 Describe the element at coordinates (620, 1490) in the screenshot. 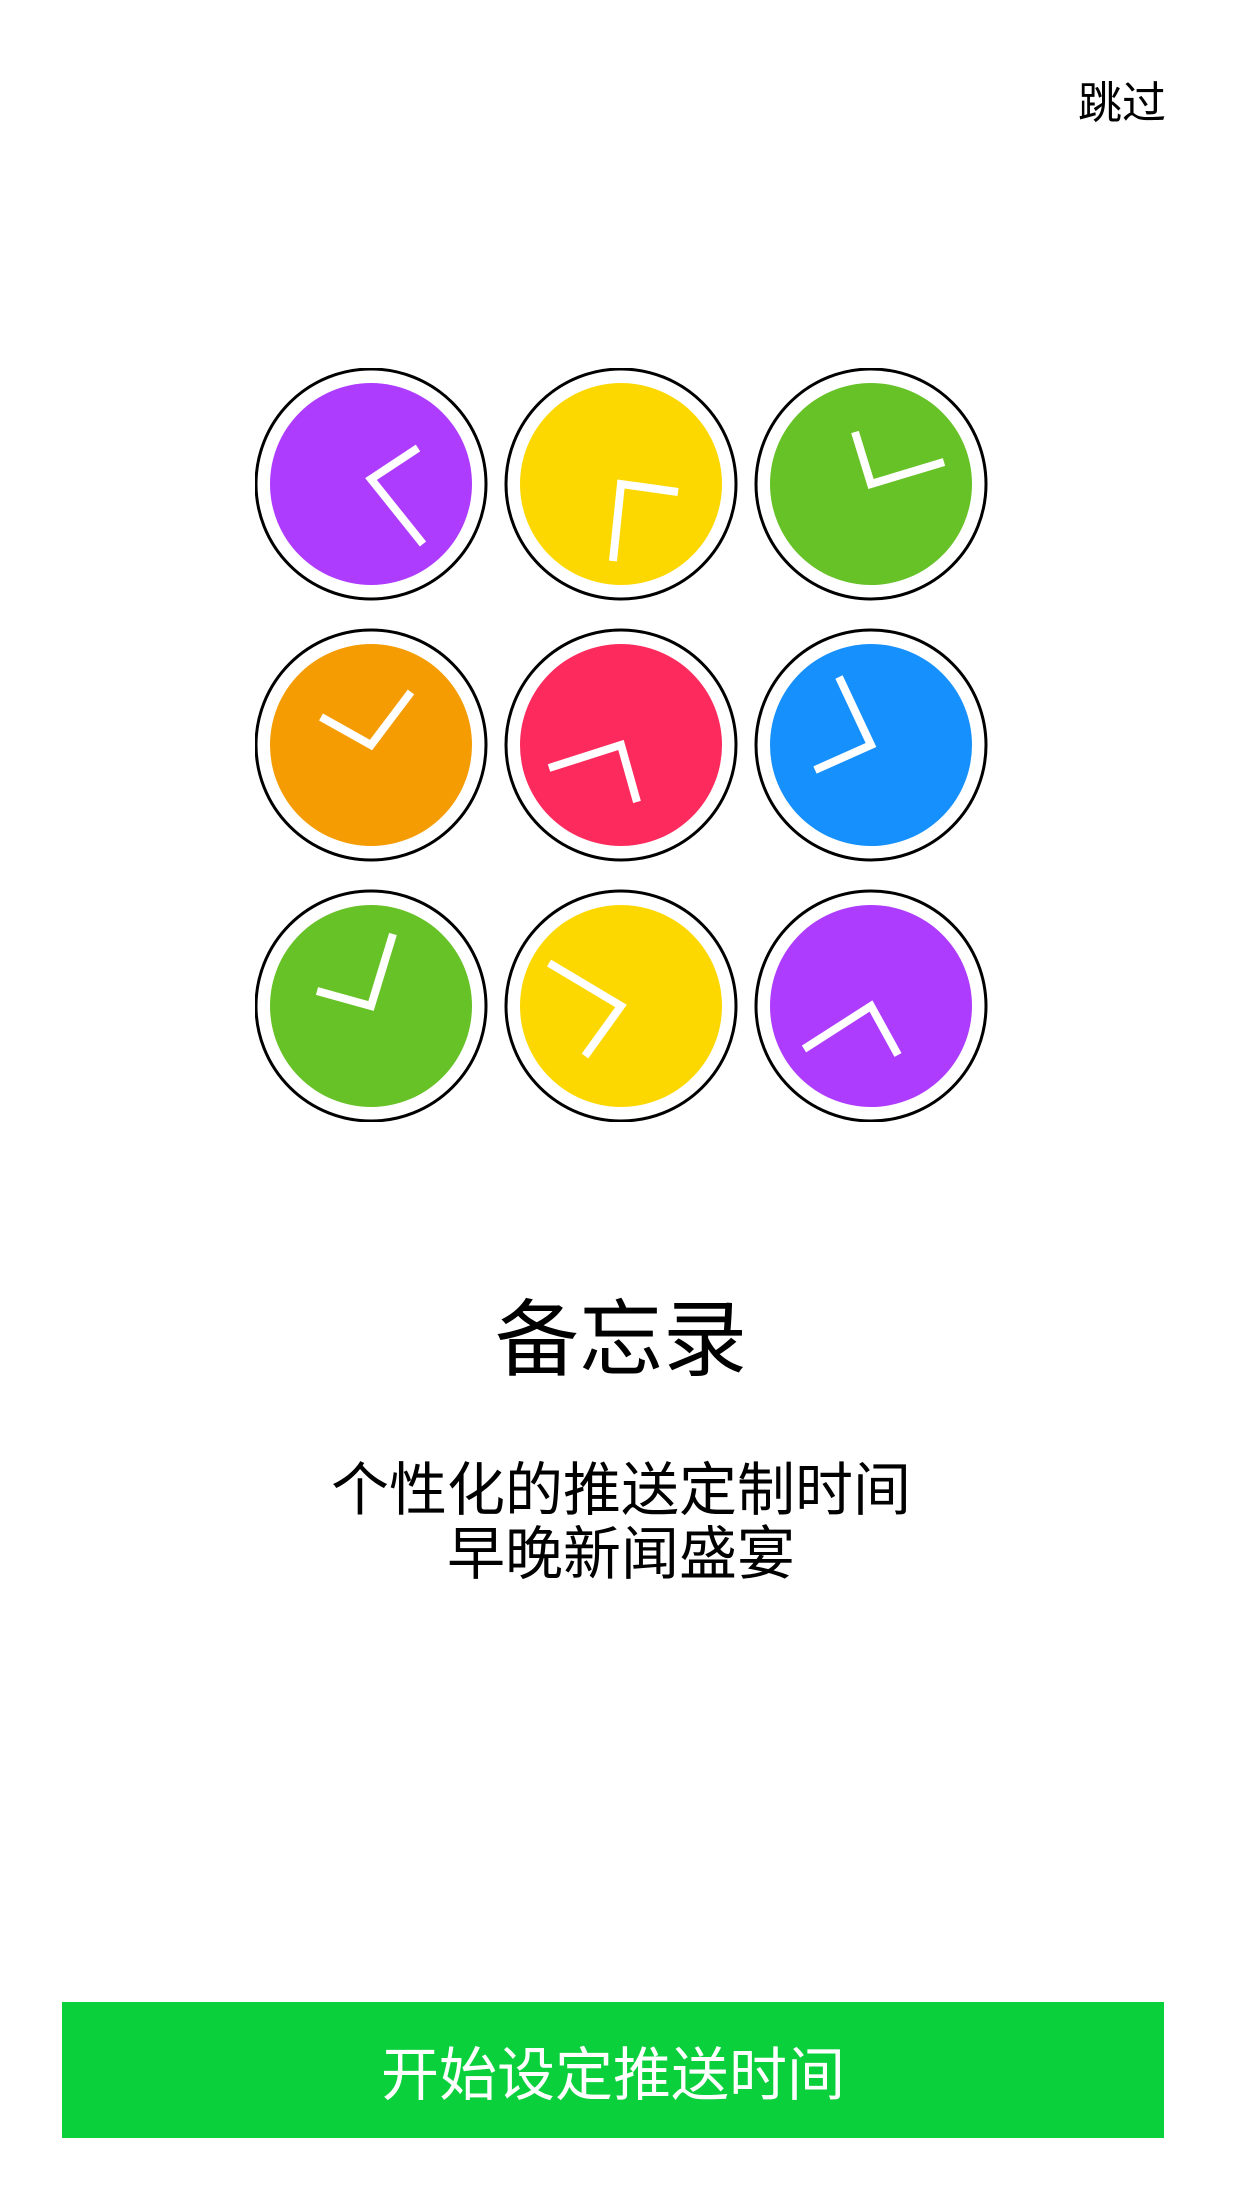

I see `subtitle-line-1: 个性化的推送定制时间` at that location.